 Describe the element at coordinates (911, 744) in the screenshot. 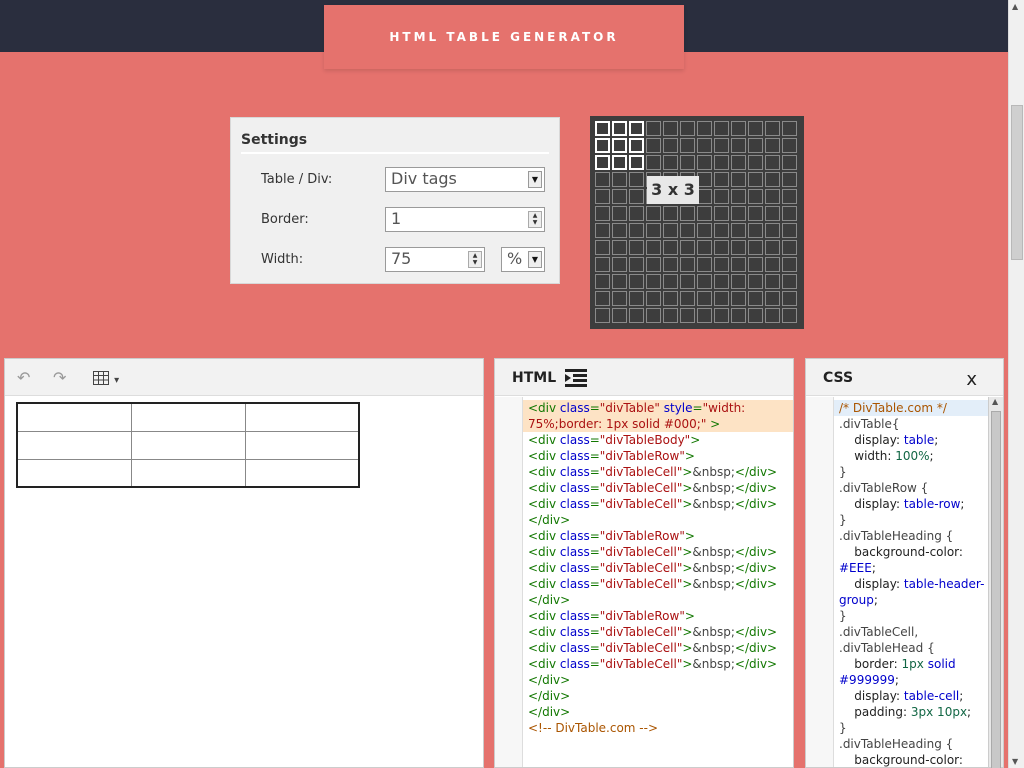

I see `css-code-line: 18.divTableHeading {` at that location.